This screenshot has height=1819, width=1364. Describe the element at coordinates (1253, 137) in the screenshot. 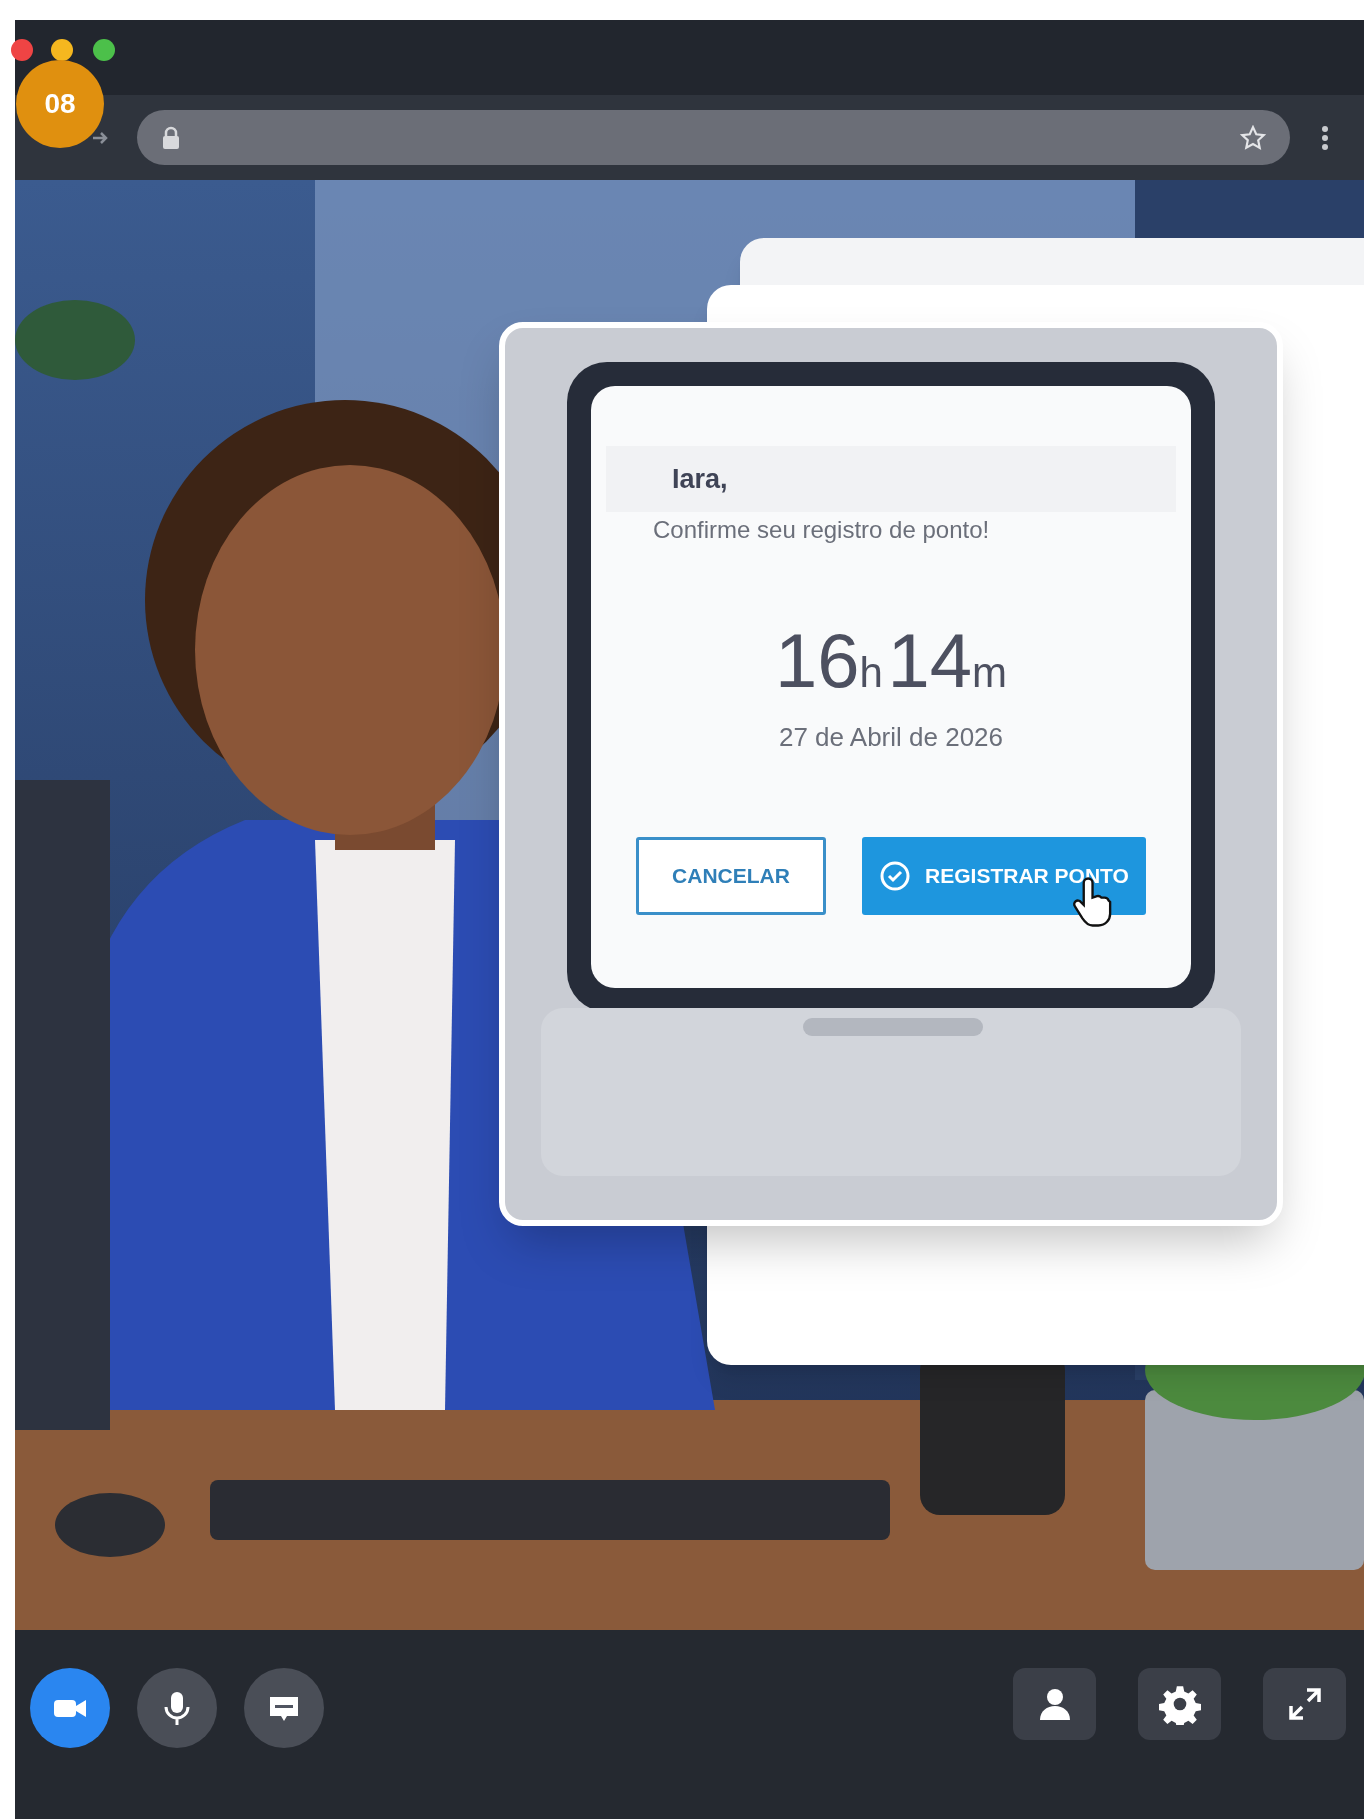

I see `star-icon` at that location.